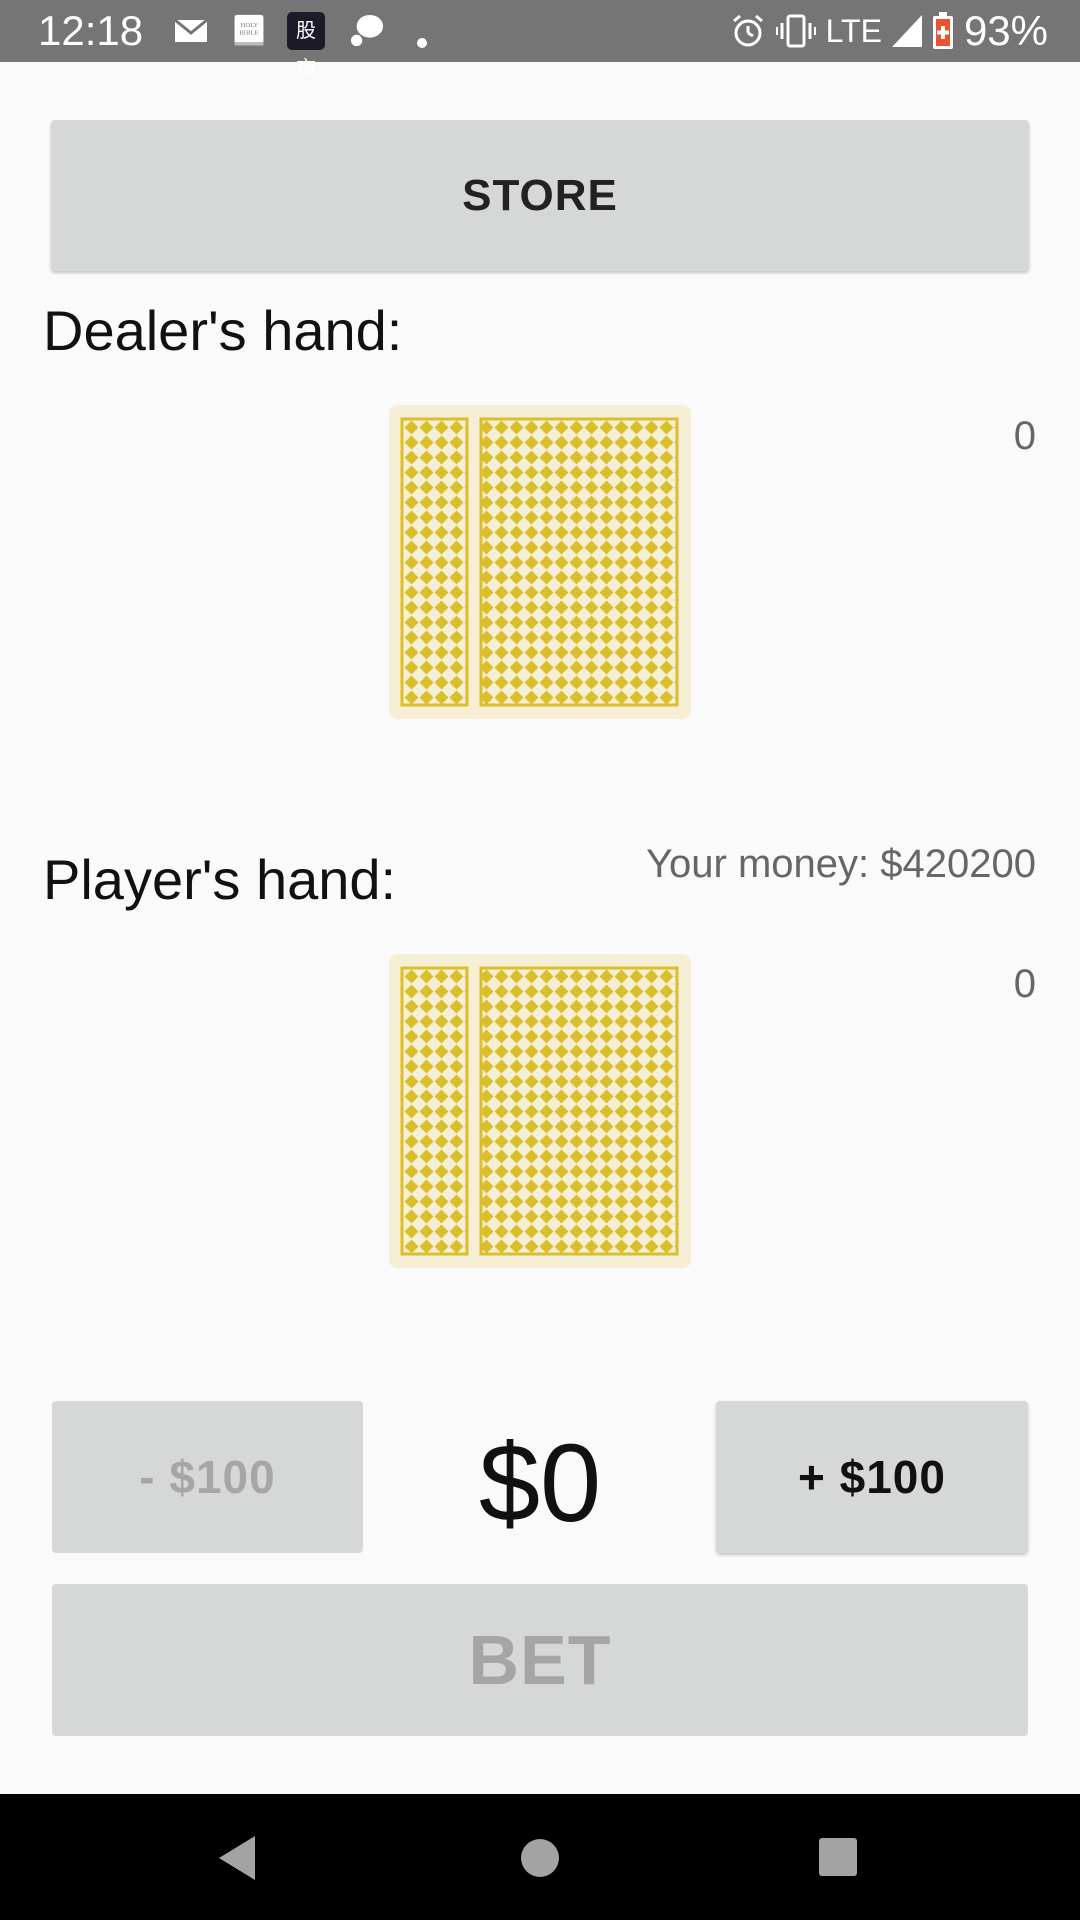  I want to click on battery-icon, so click(942, 30).